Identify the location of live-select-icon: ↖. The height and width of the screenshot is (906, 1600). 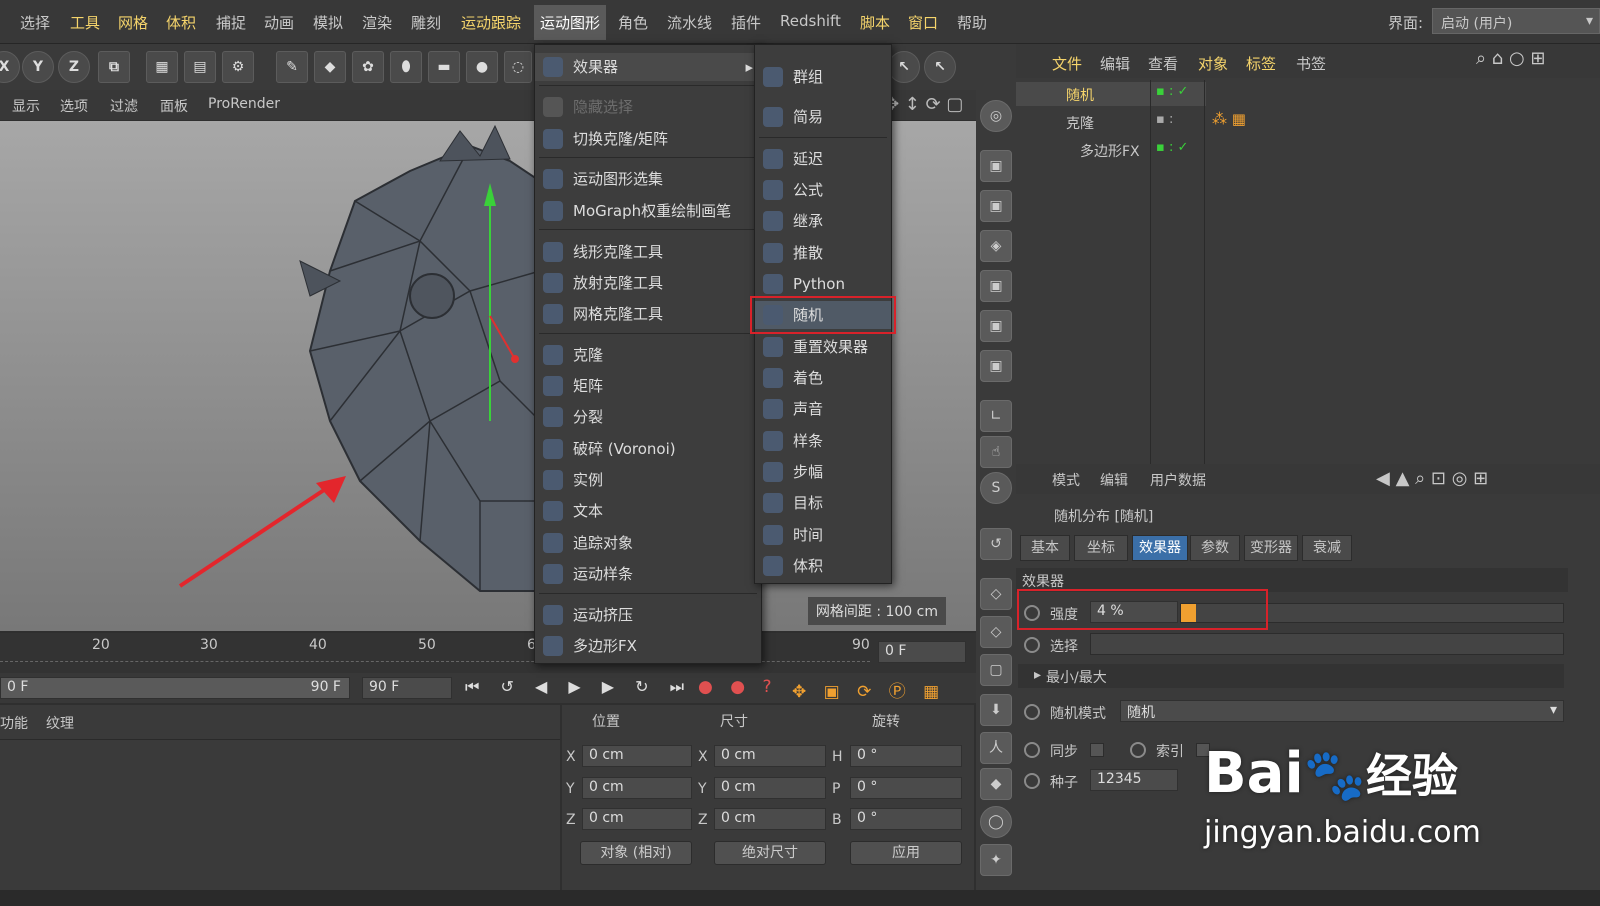
(904, 67).